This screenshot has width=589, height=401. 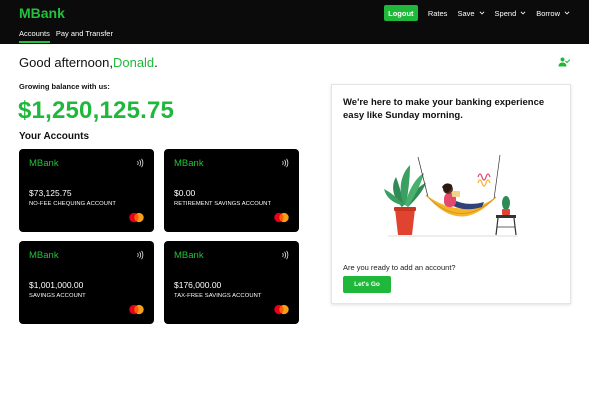 What do you see at coordinates (466, 13) in the screenshot?
I see `nav-save-label: Save` at bounding box center [466, 13].